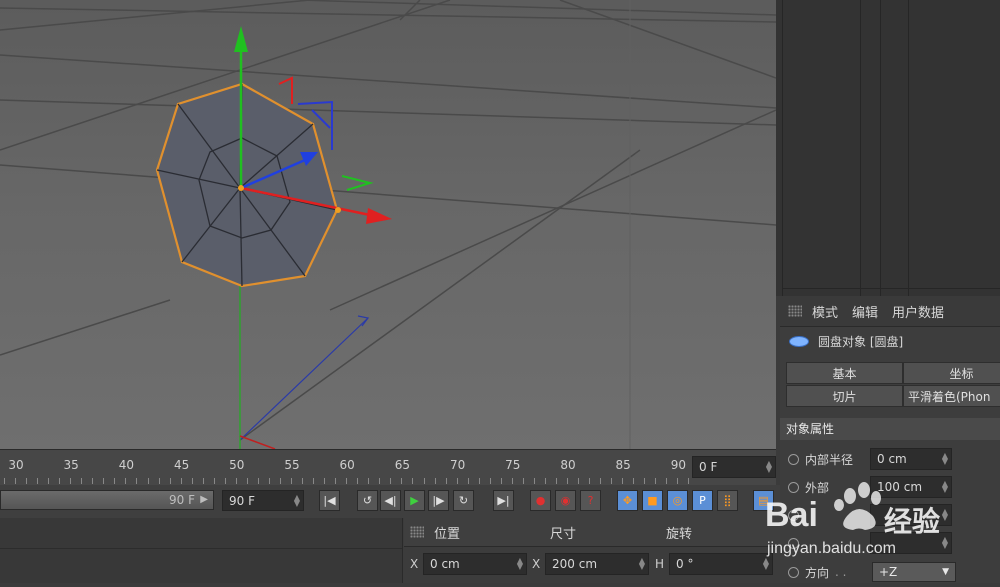 The image size is (1000, 587). What do you see at coordinates (463, 500) in the screenshot?
I see `next-key-button: ↻` at bounding box center [463, 500].